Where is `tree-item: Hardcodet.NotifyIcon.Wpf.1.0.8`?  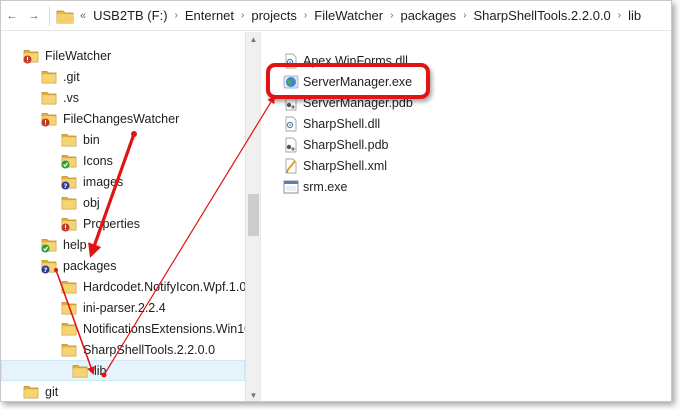 tree-item: Hardcodet.NotifyIcon.Wpf.1.0.8 is located at coordinates (129, 286).